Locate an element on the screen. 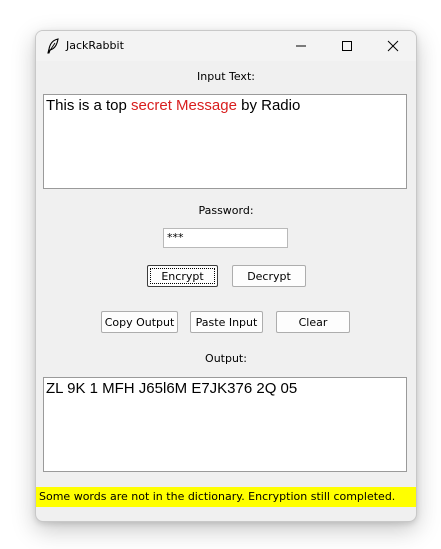 This screenshot has height=549, width=441. clear-button: Clear is located at coordinates (313, 322).